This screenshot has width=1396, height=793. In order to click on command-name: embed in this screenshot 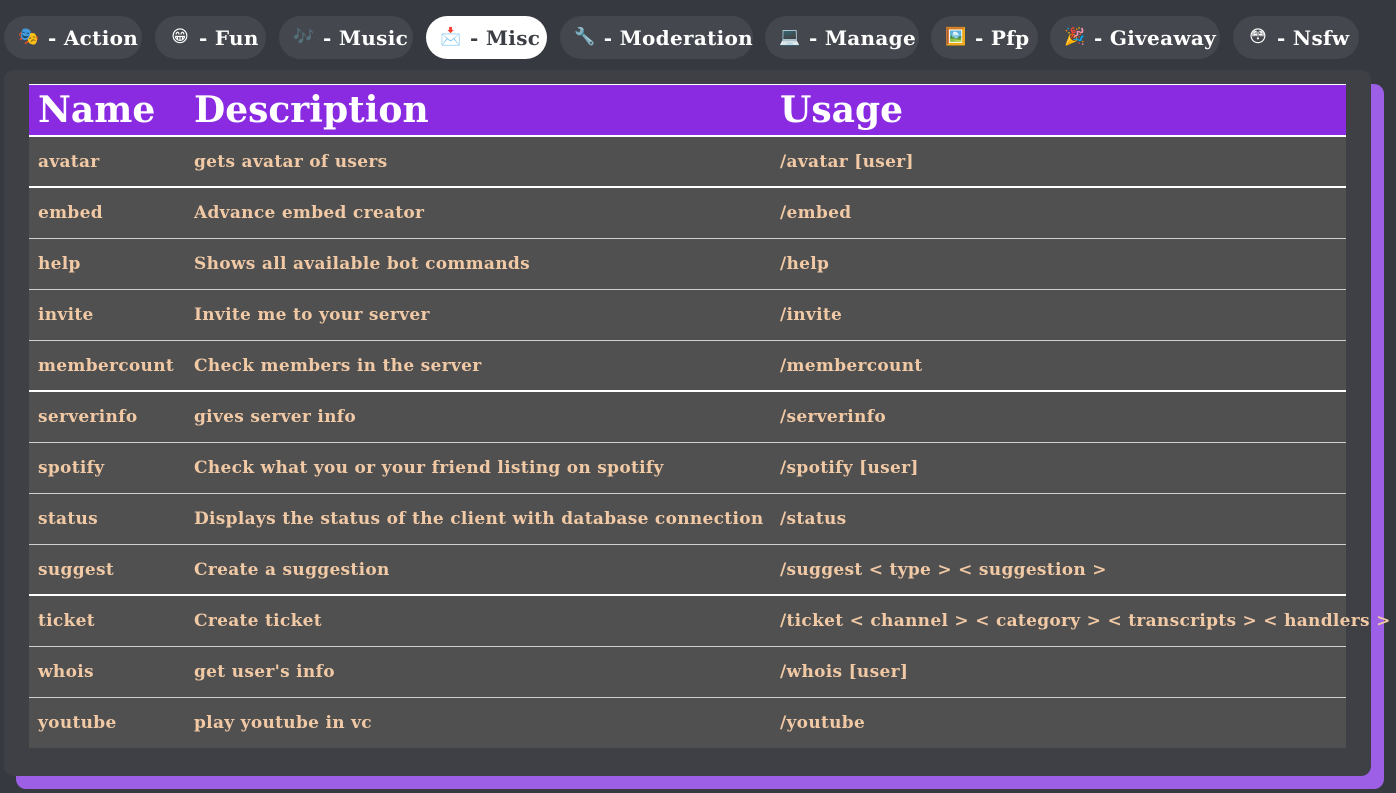, I will do `click(70, 213)`.